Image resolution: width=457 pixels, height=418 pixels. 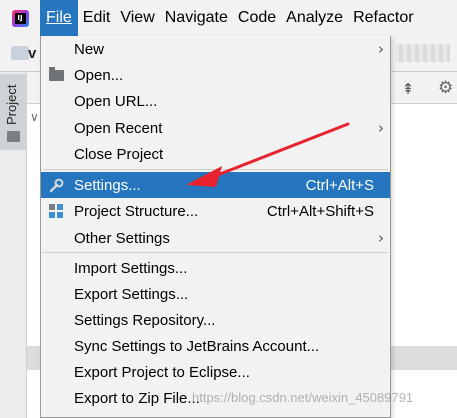 What do you see at coordinates (422, 53) in the screenshot?
I see `blurred-breadcrumb` at bounding box center [422, 53].